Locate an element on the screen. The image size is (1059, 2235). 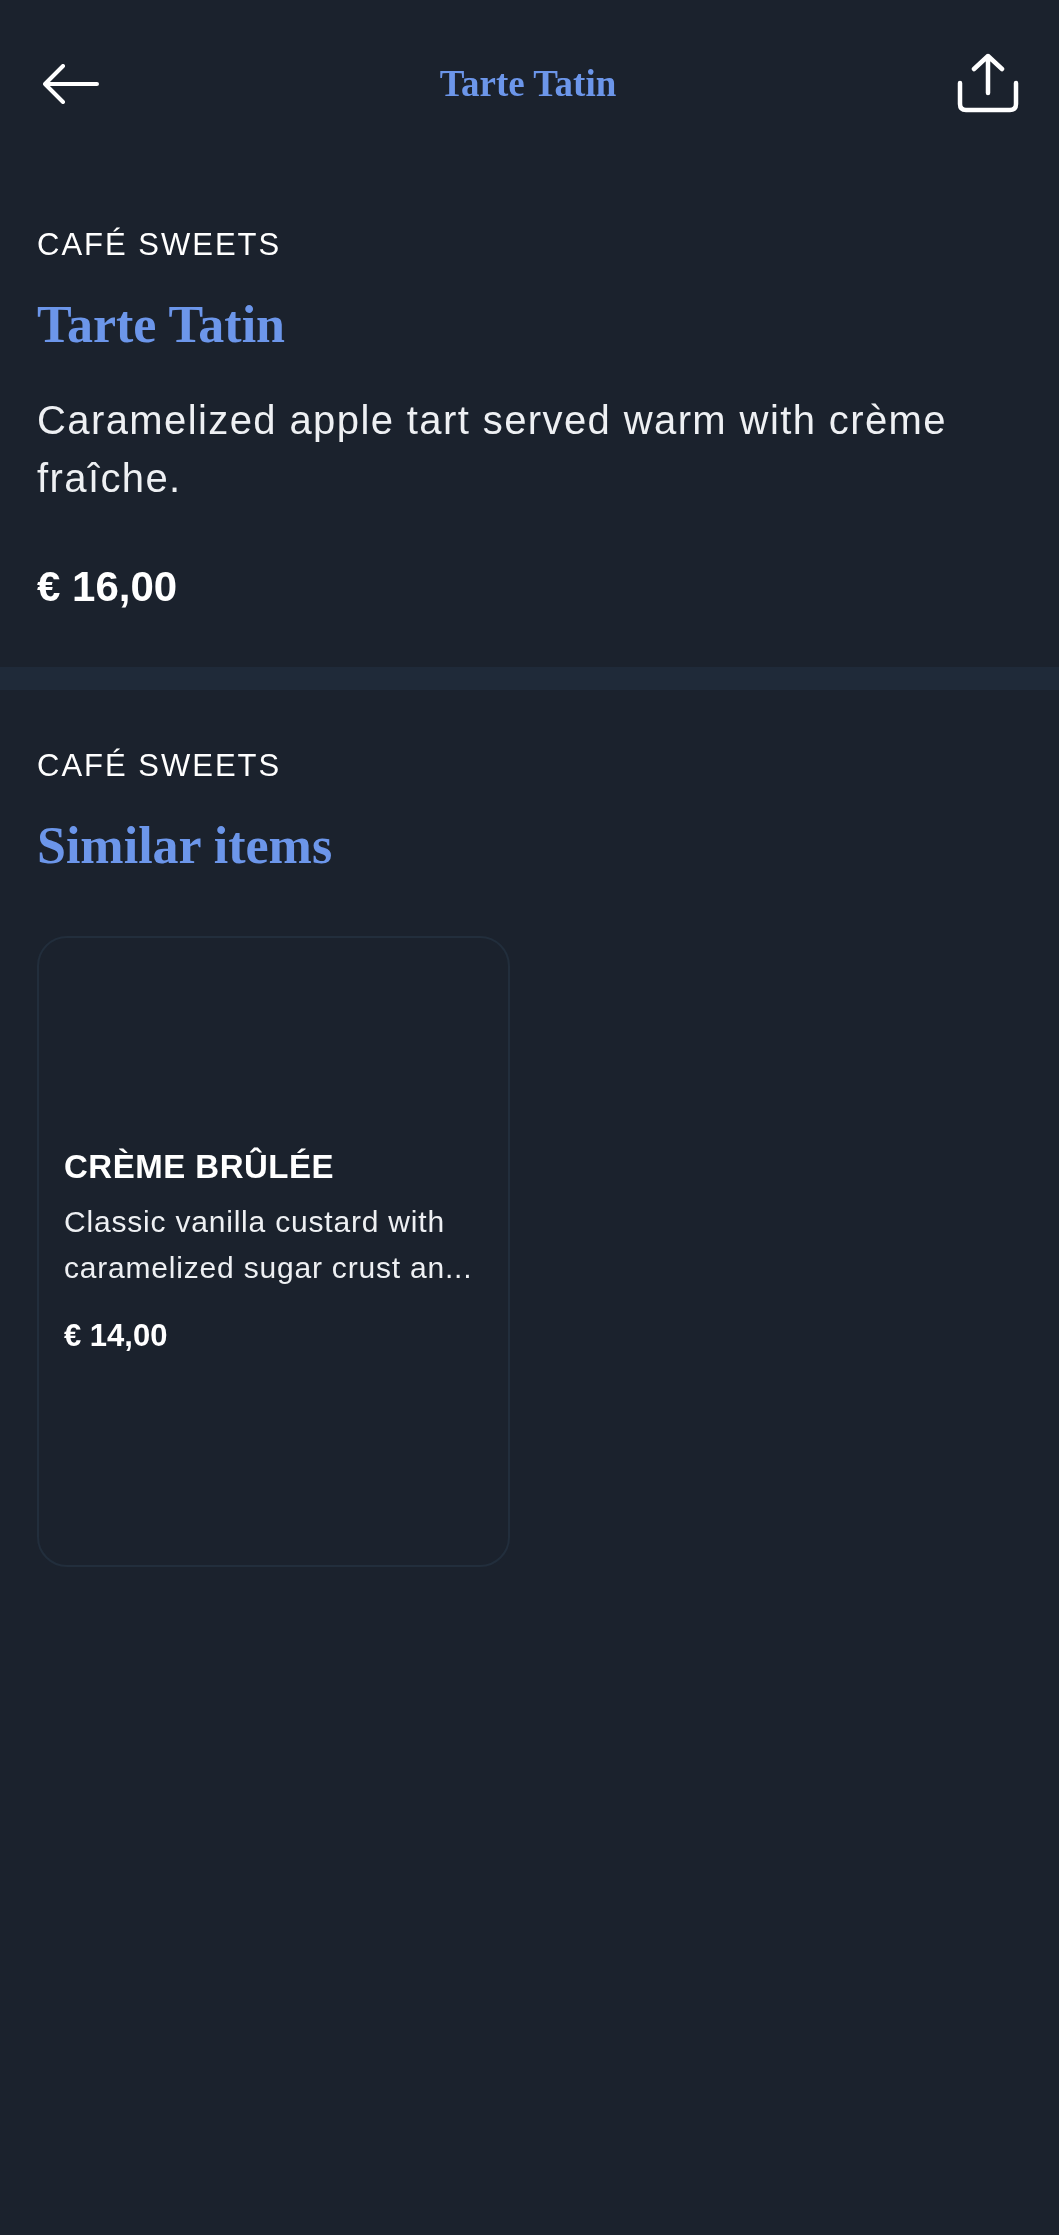
share-button is located at coordinates (988, 83).